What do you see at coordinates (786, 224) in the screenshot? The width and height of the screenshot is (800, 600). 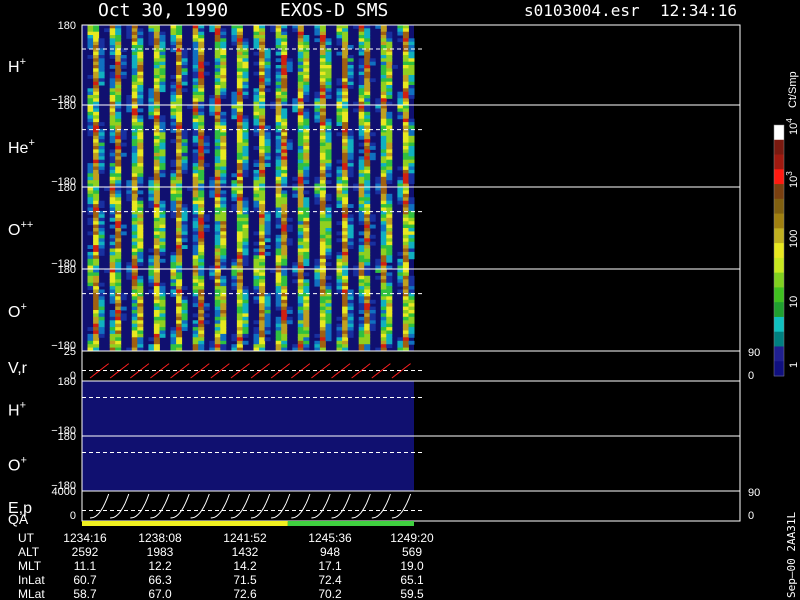 I see `colorbar: Ct/Smp110100103104` at bounding box center [786, 224].